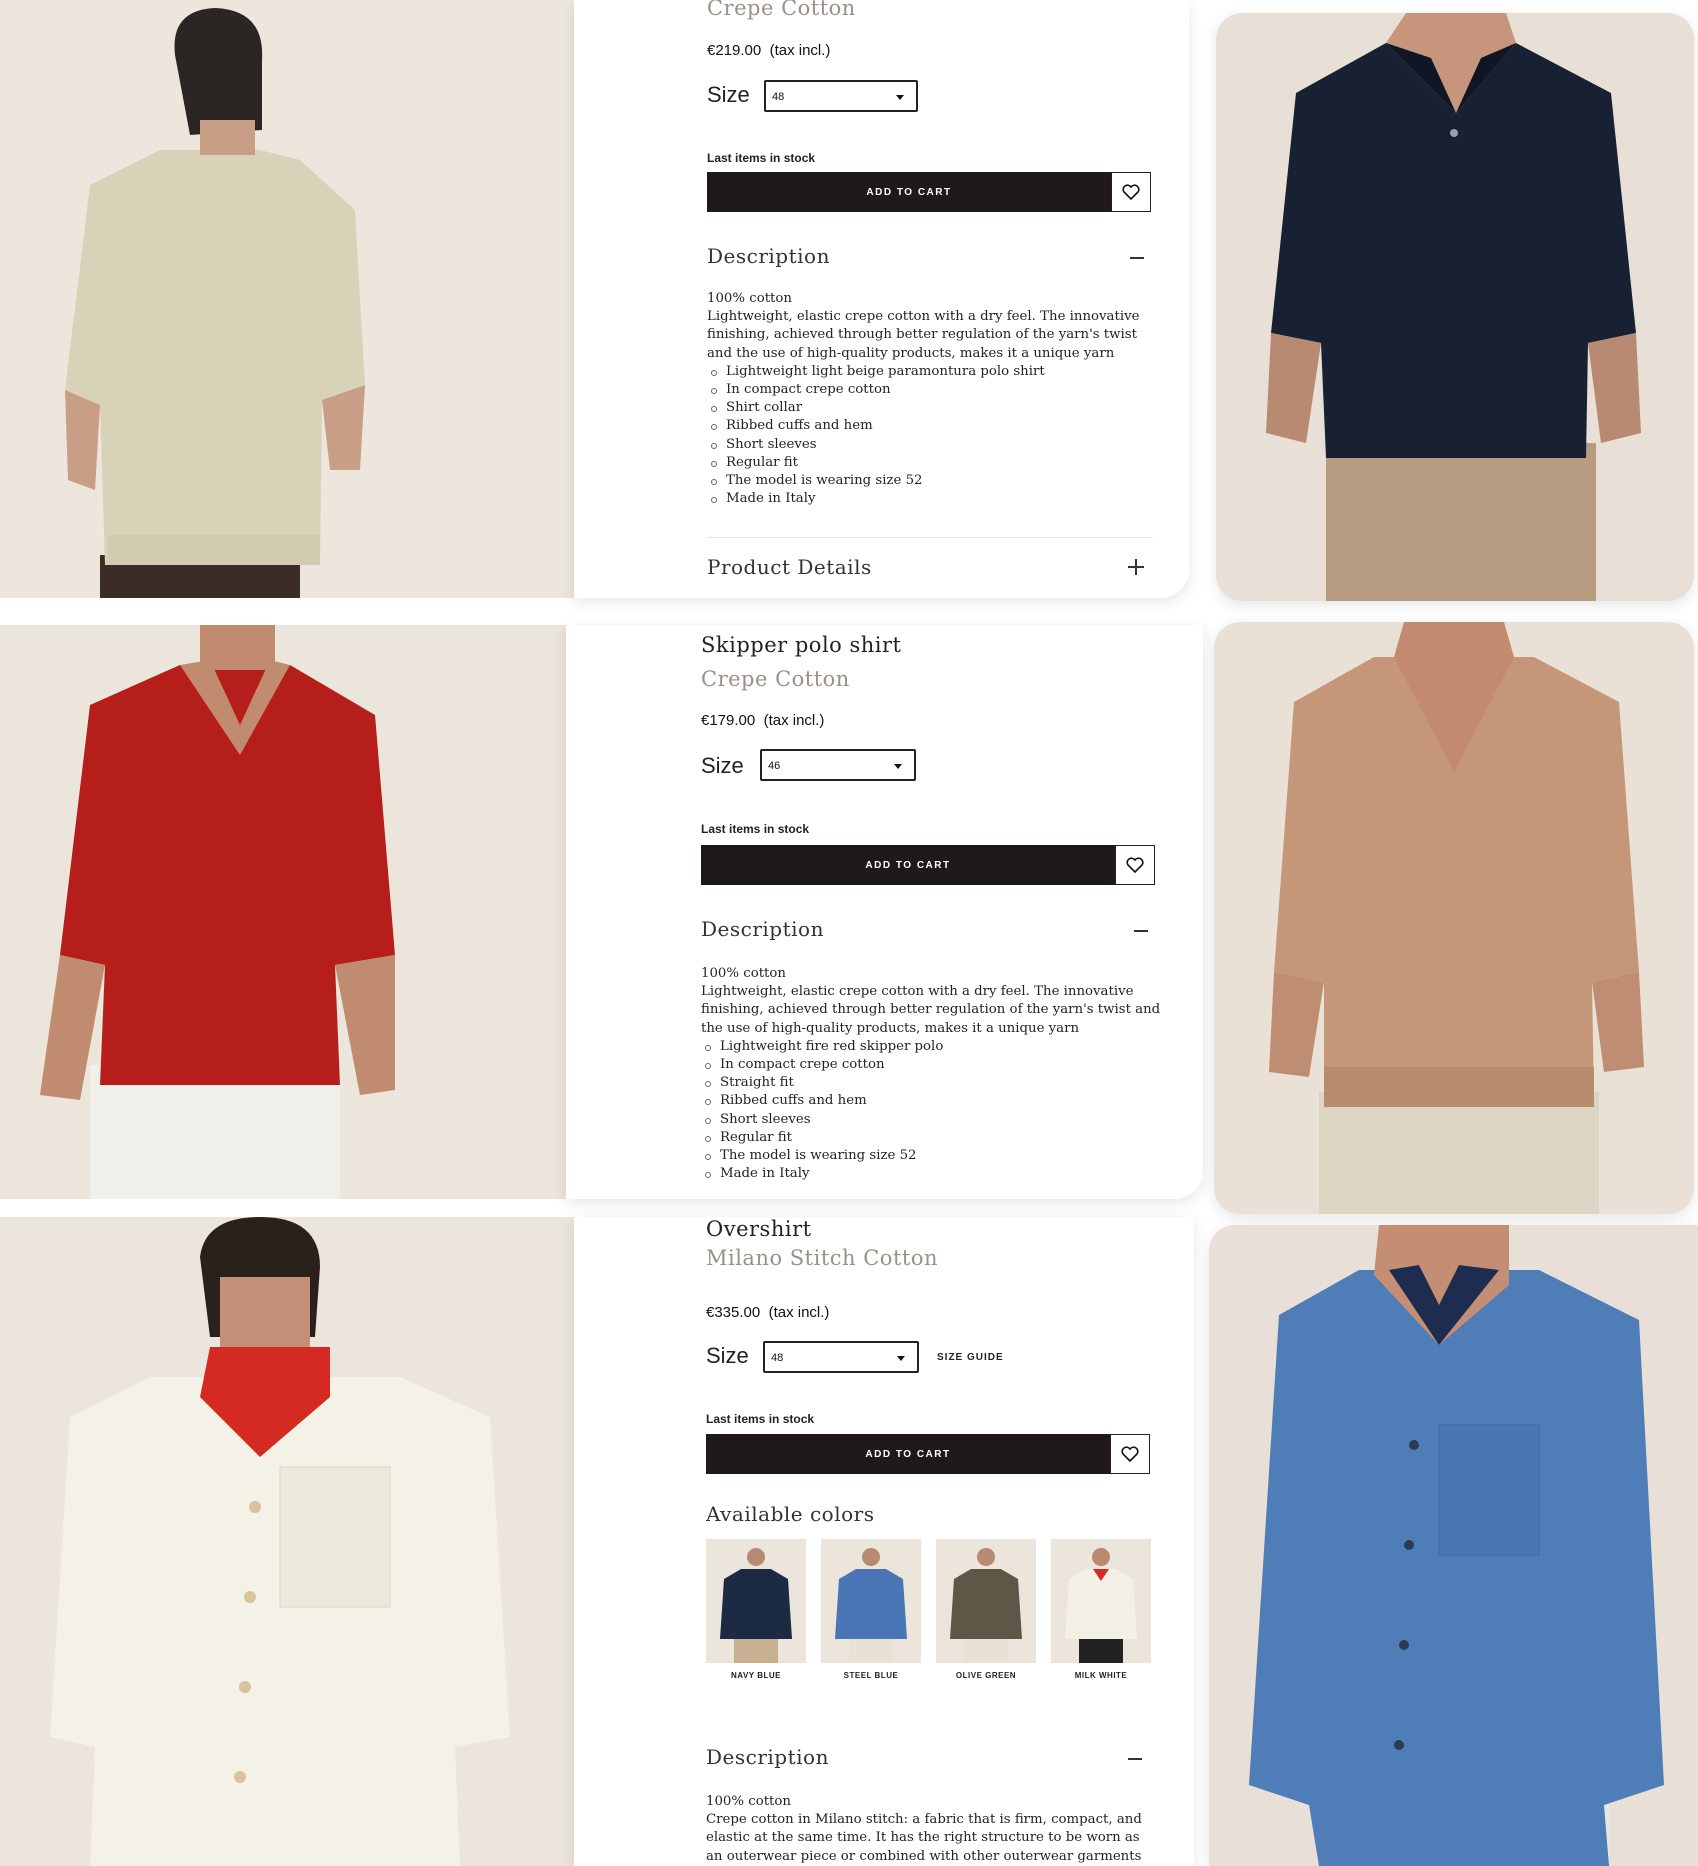 Image resolution: width=1698 pixels, height=1866 pixels. Describe the element at coordinates (970, 1357) in the screenshot. I see `size-guide-link: SIZE GUIDE` at that location.